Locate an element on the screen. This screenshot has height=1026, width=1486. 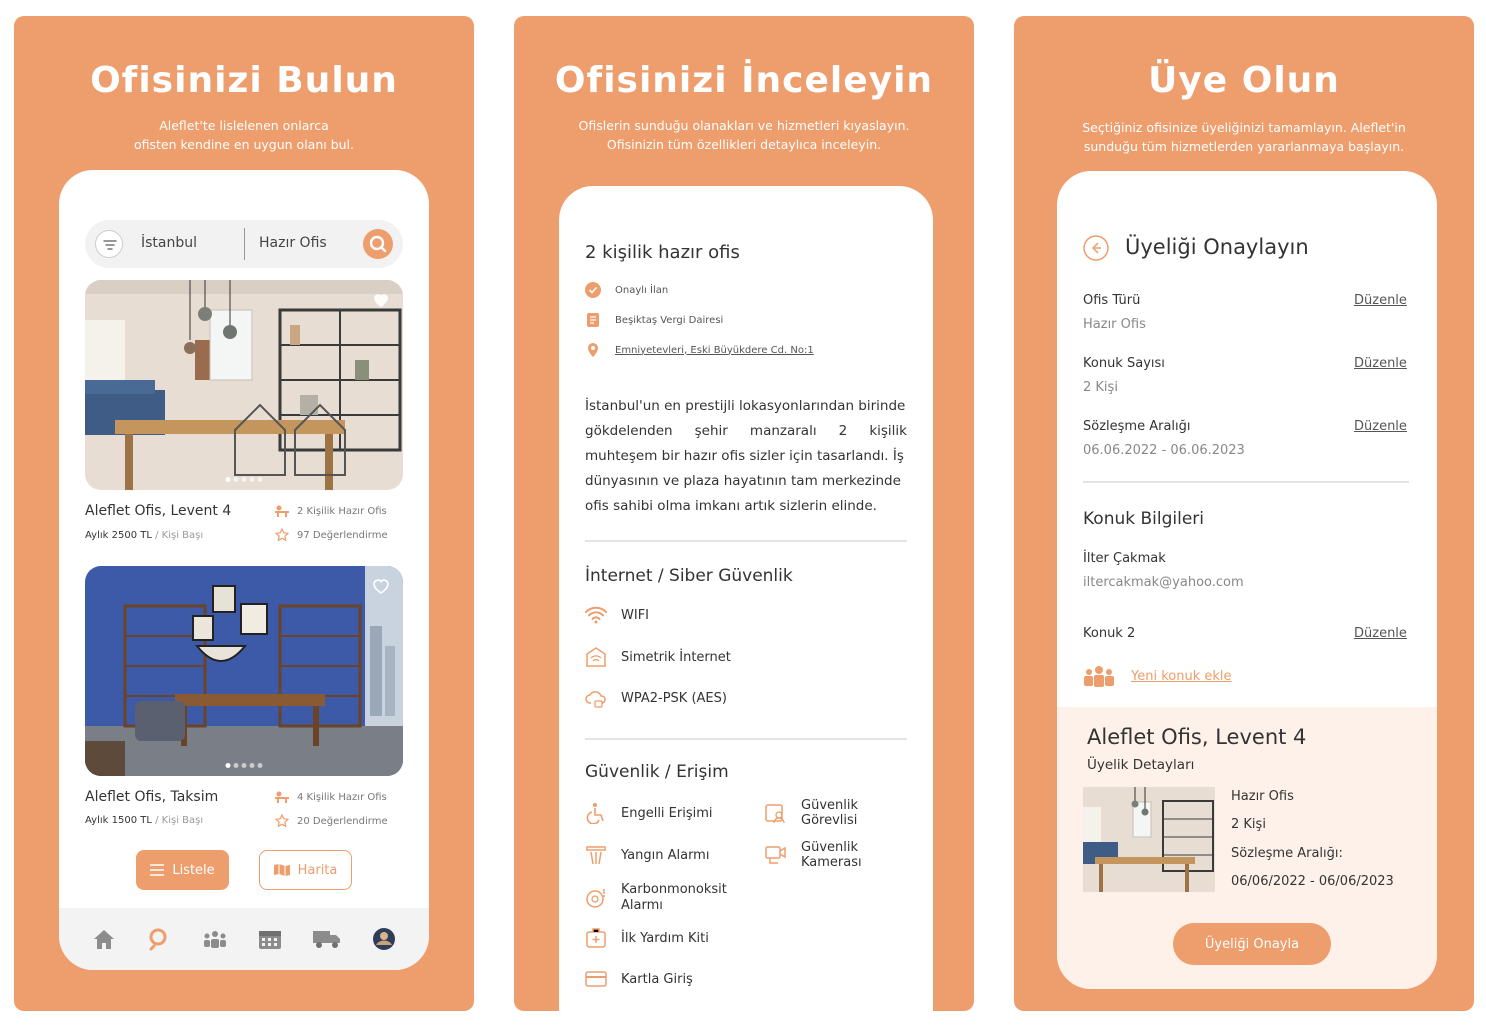
listing-reviews: 97 Değerlendirme is located at coordinates (331, 535).